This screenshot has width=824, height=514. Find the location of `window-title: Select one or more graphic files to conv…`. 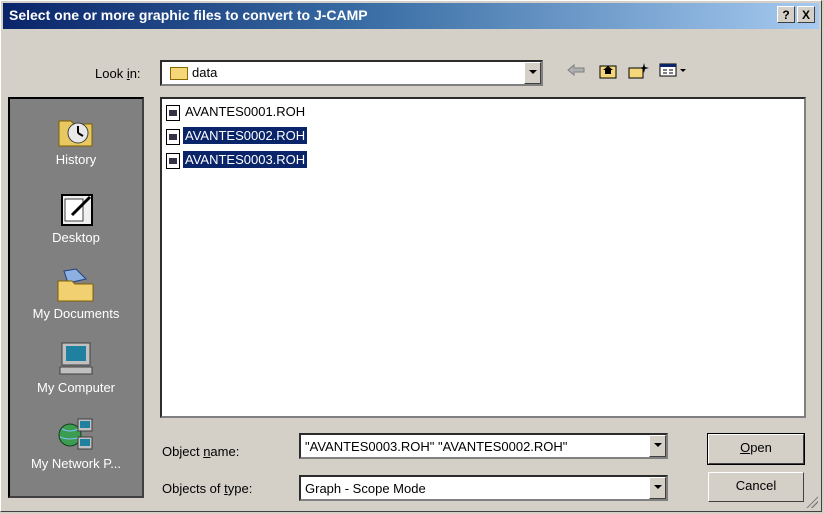

window-title: Select one or more graphic files to conv… is located at coordinates (188, 15).